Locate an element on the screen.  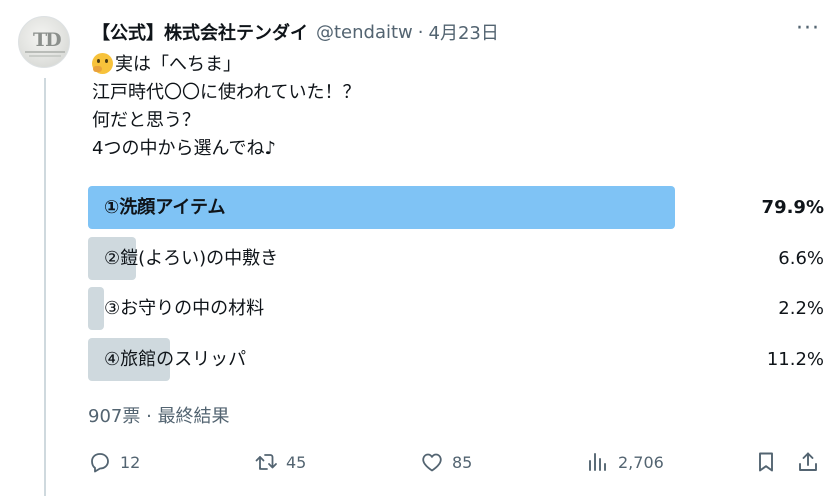
display-name: 【公式】株式会社テンダイ is located at coordinates (200, 32).